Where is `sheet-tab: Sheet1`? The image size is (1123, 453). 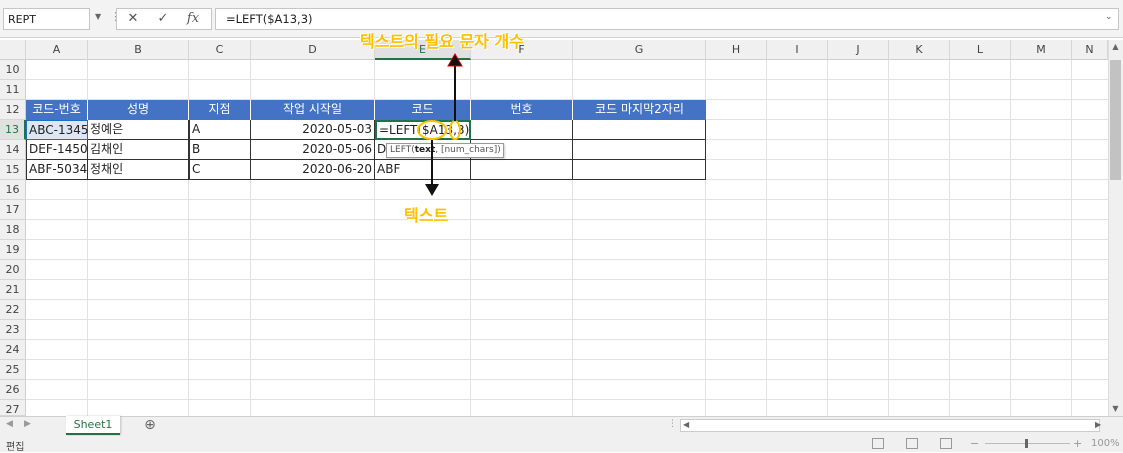
sheet-tab: Sheet1 is located at coordinates (93, 425).